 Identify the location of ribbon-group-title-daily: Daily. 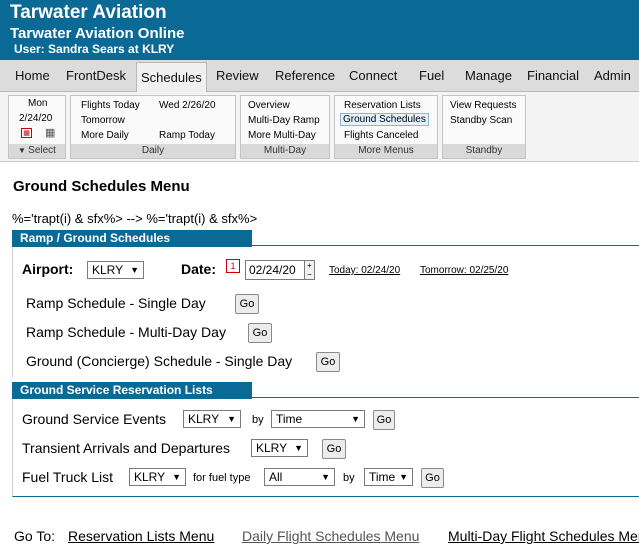
(153, 151).